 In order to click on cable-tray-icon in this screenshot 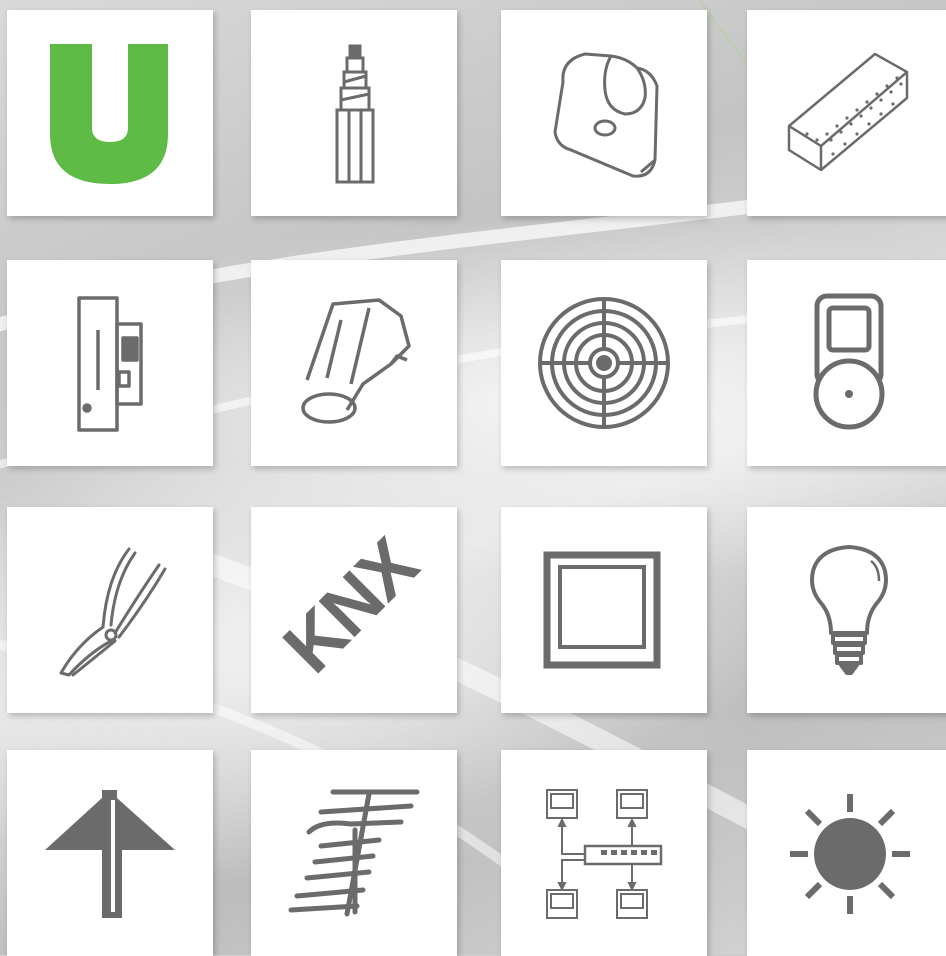, I will do `click(848, 112)`.